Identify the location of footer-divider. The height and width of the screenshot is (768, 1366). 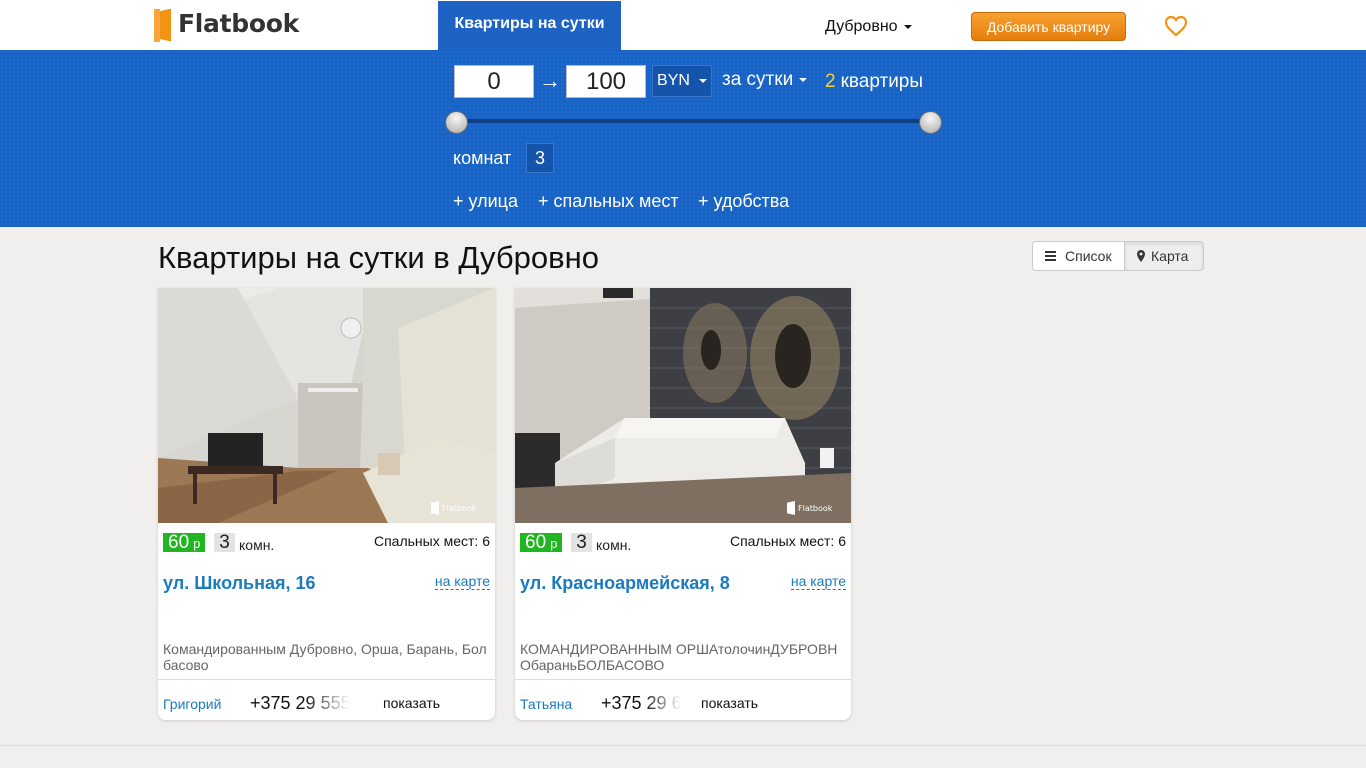
(683, 745).